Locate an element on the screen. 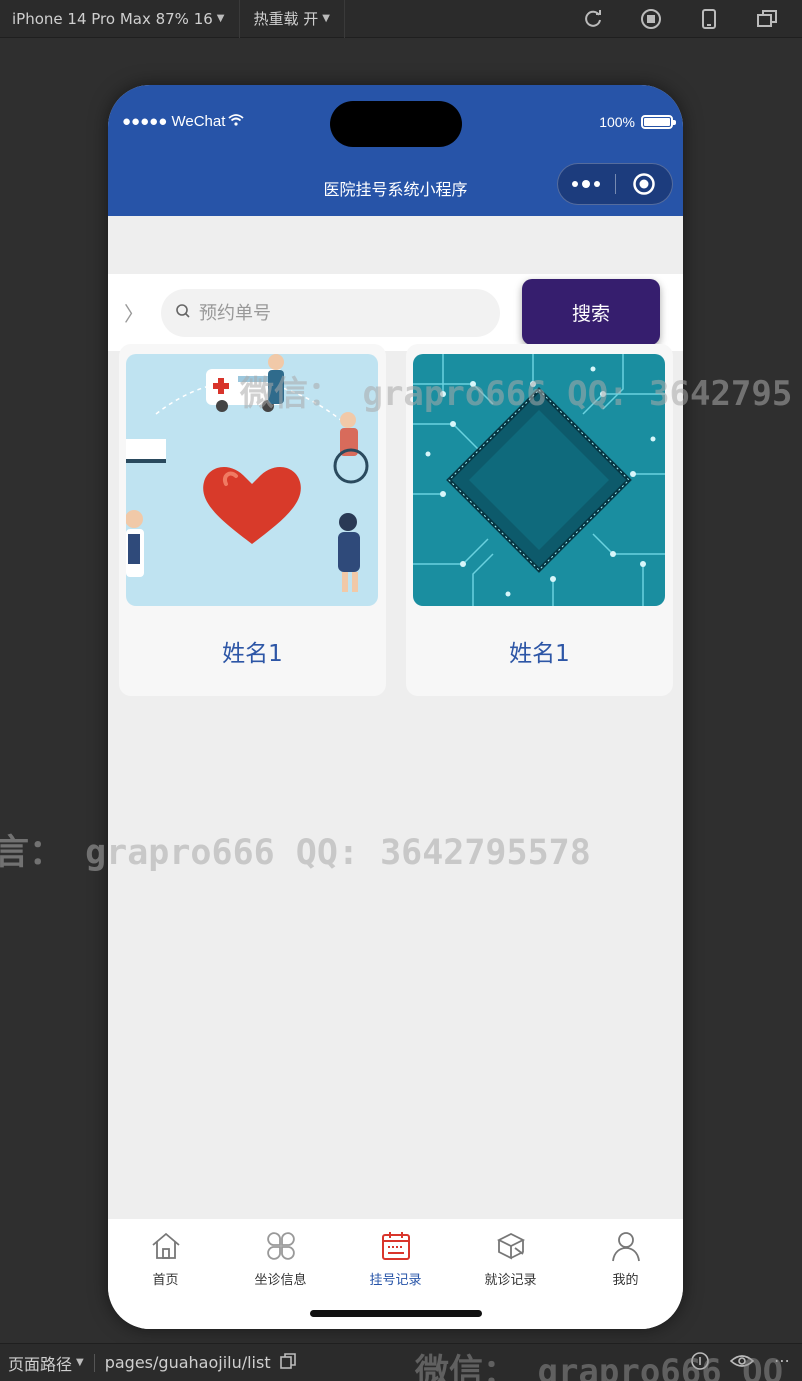  copy-icon is located at coordinates (288, 1363).